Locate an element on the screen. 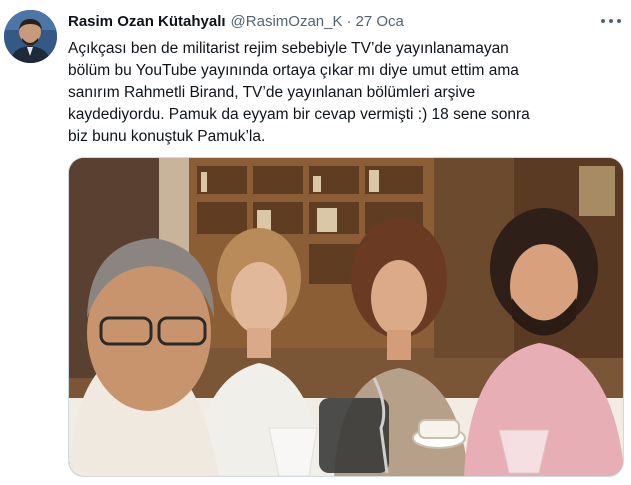 This screenshot has width=631, height=485. more-horizontal-icon is located at coordinates (611, 21).